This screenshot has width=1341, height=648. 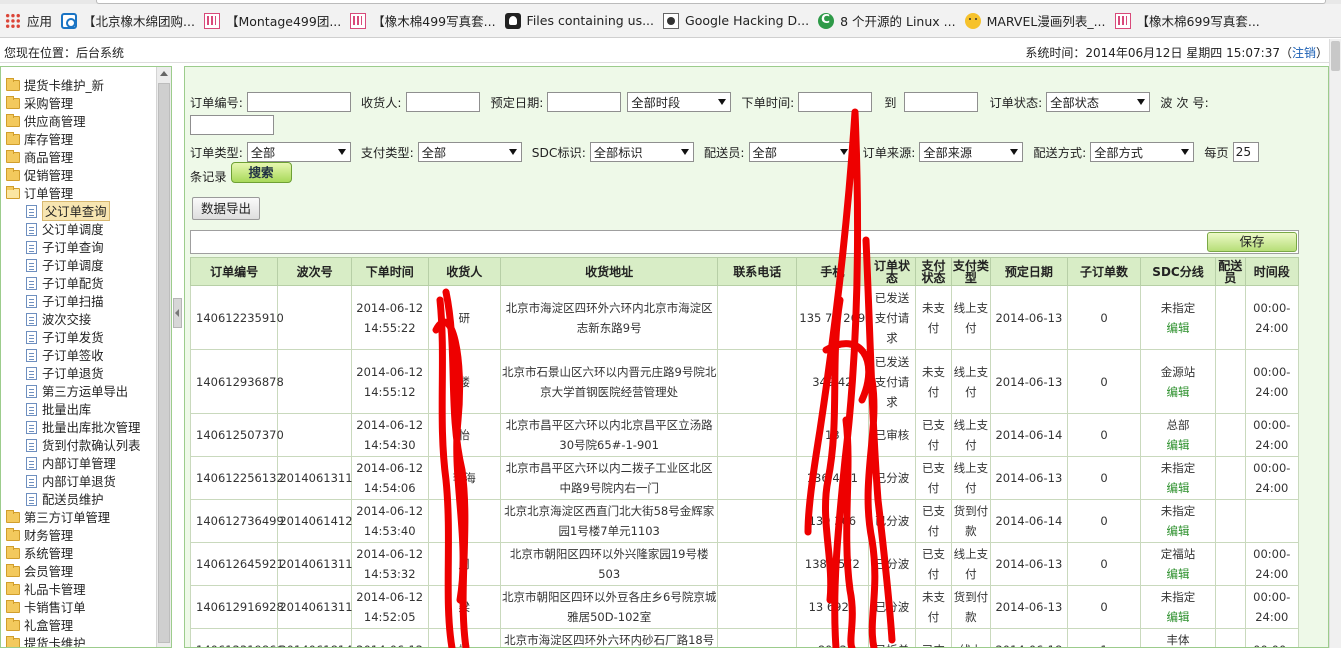 I want to click on cell-phone, so click(x=757, y=564).